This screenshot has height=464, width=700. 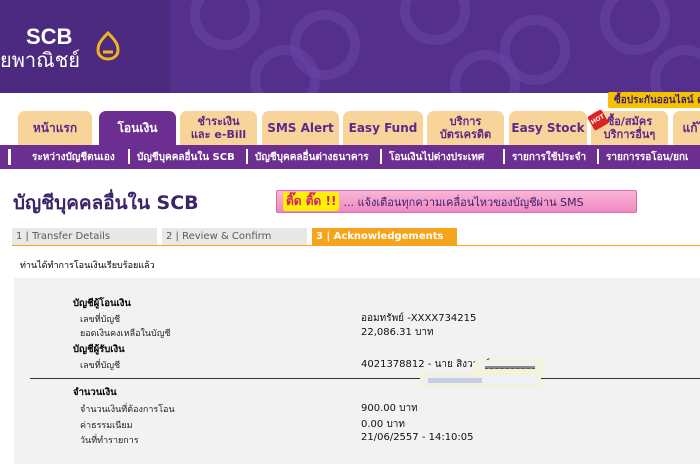 I want to click on steps-underline, so click(x=356, y=245).